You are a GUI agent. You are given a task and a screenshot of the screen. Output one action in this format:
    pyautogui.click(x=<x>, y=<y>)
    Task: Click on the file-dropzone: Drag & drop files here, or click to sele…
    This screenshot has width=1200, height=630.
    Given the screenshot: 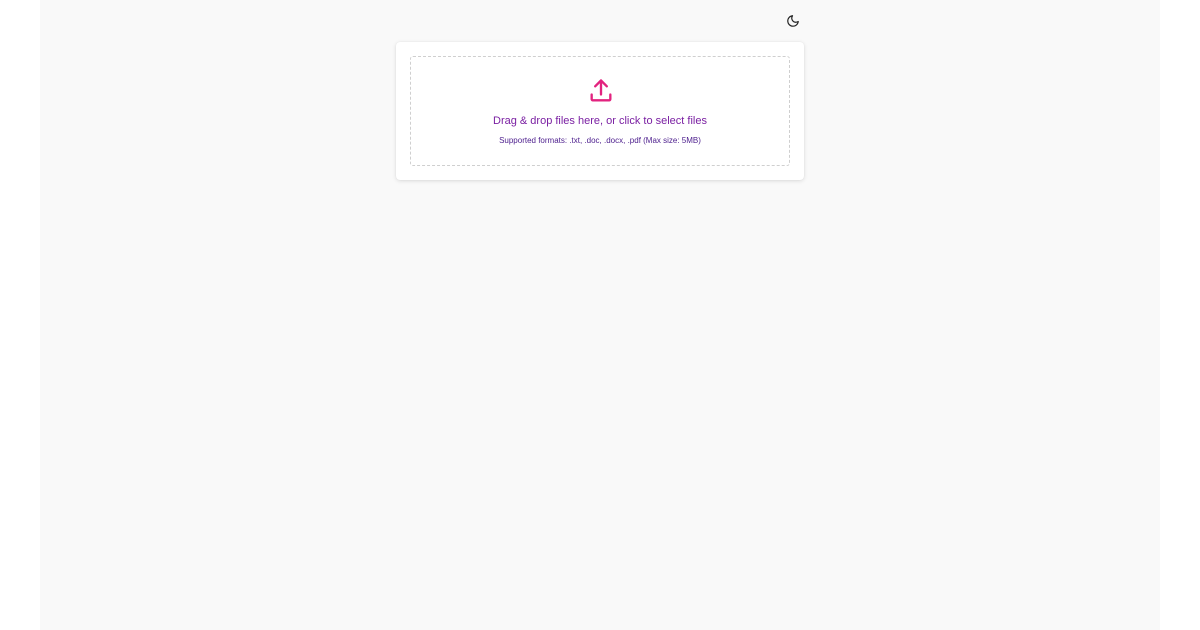 What is the action you would take?
    pyautogui.click(x=600, y=111)
    